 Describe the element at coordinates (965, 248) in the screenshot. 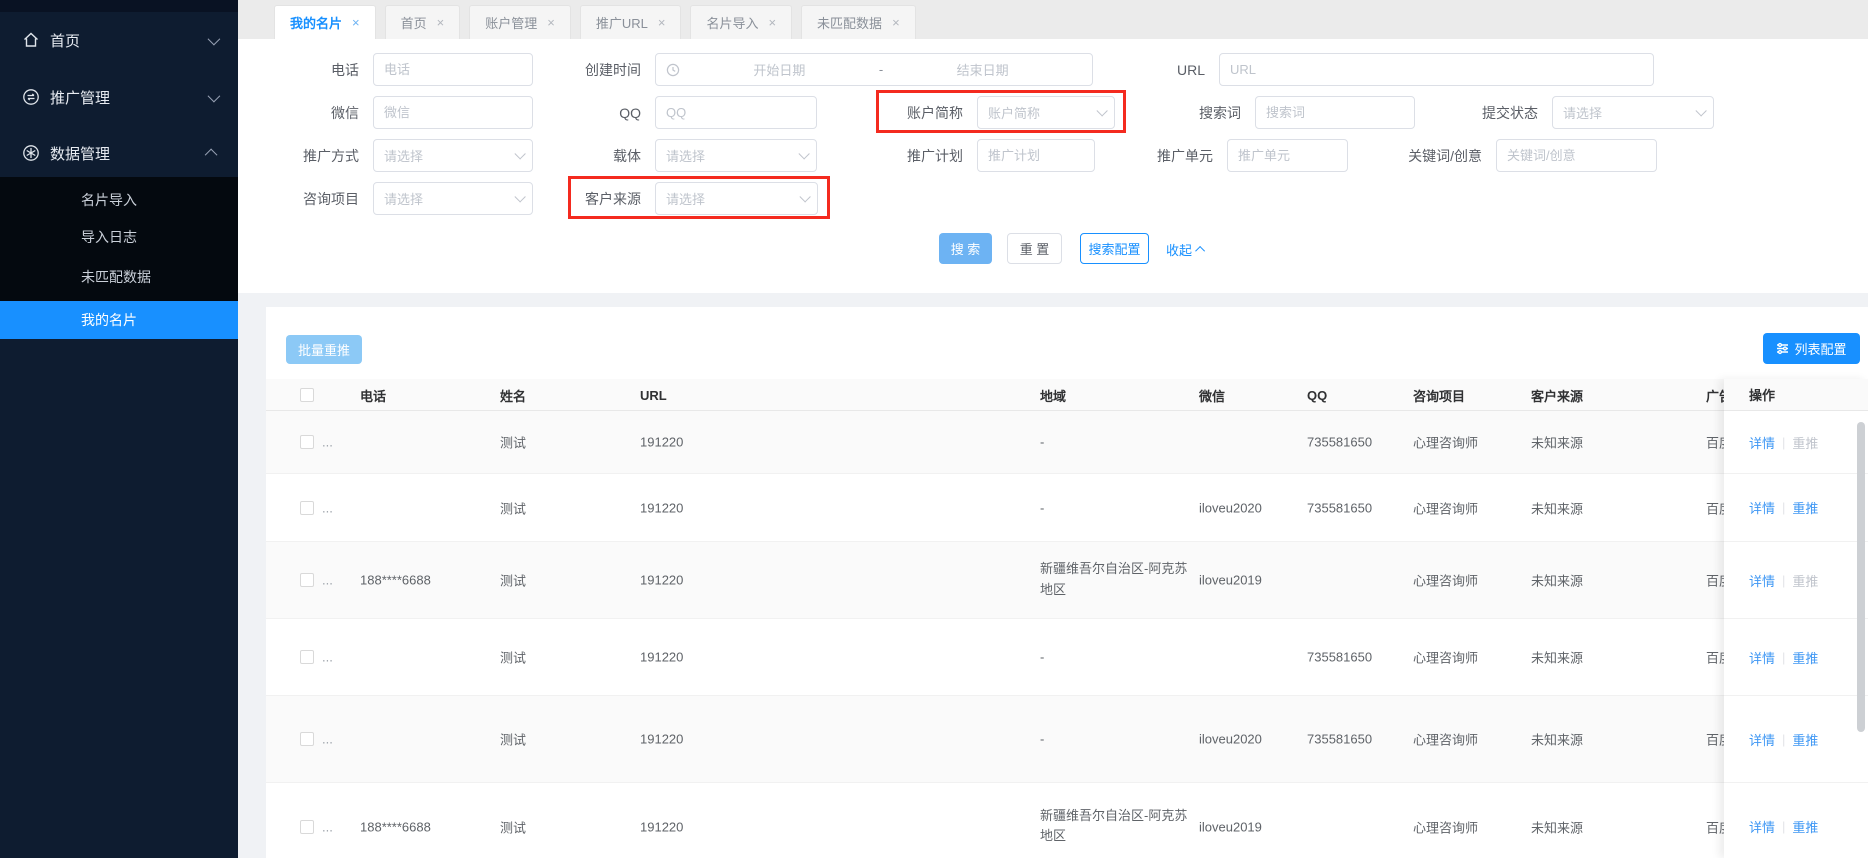

I see `search-button: 搜 索` at that location.